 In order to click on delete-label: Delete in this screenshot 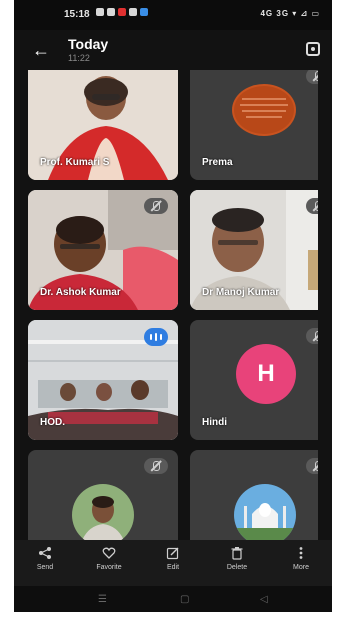, I will do `click(237, 567)`.